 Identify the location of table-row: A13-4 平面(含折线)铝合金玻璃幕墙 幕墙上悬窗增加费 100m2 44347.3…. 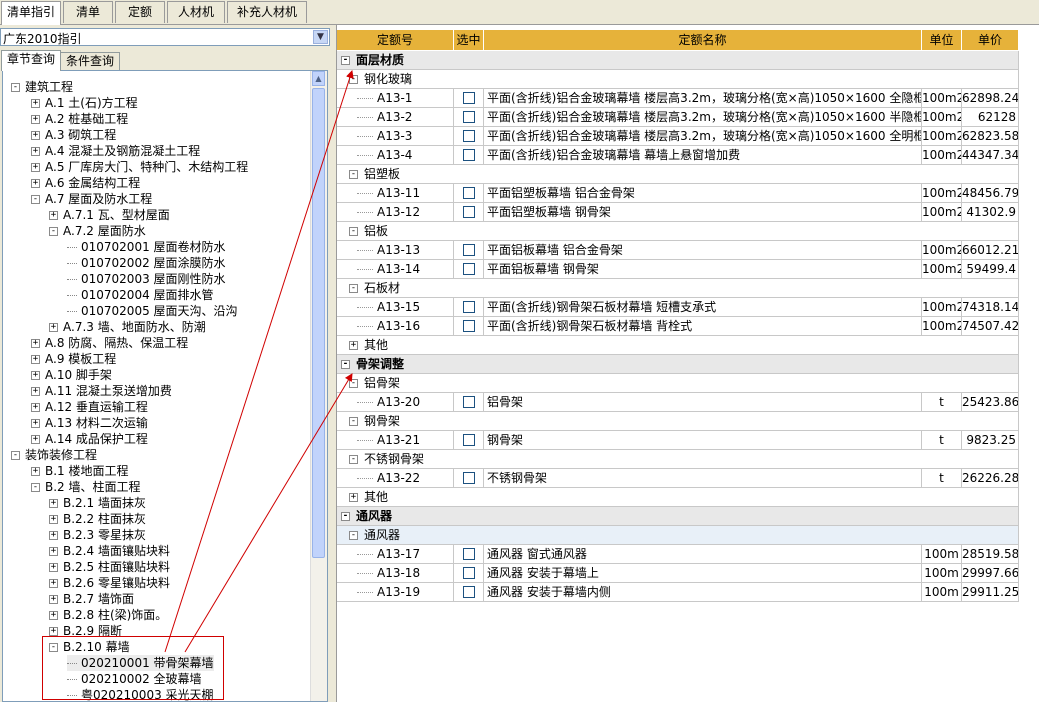
(678, 155).